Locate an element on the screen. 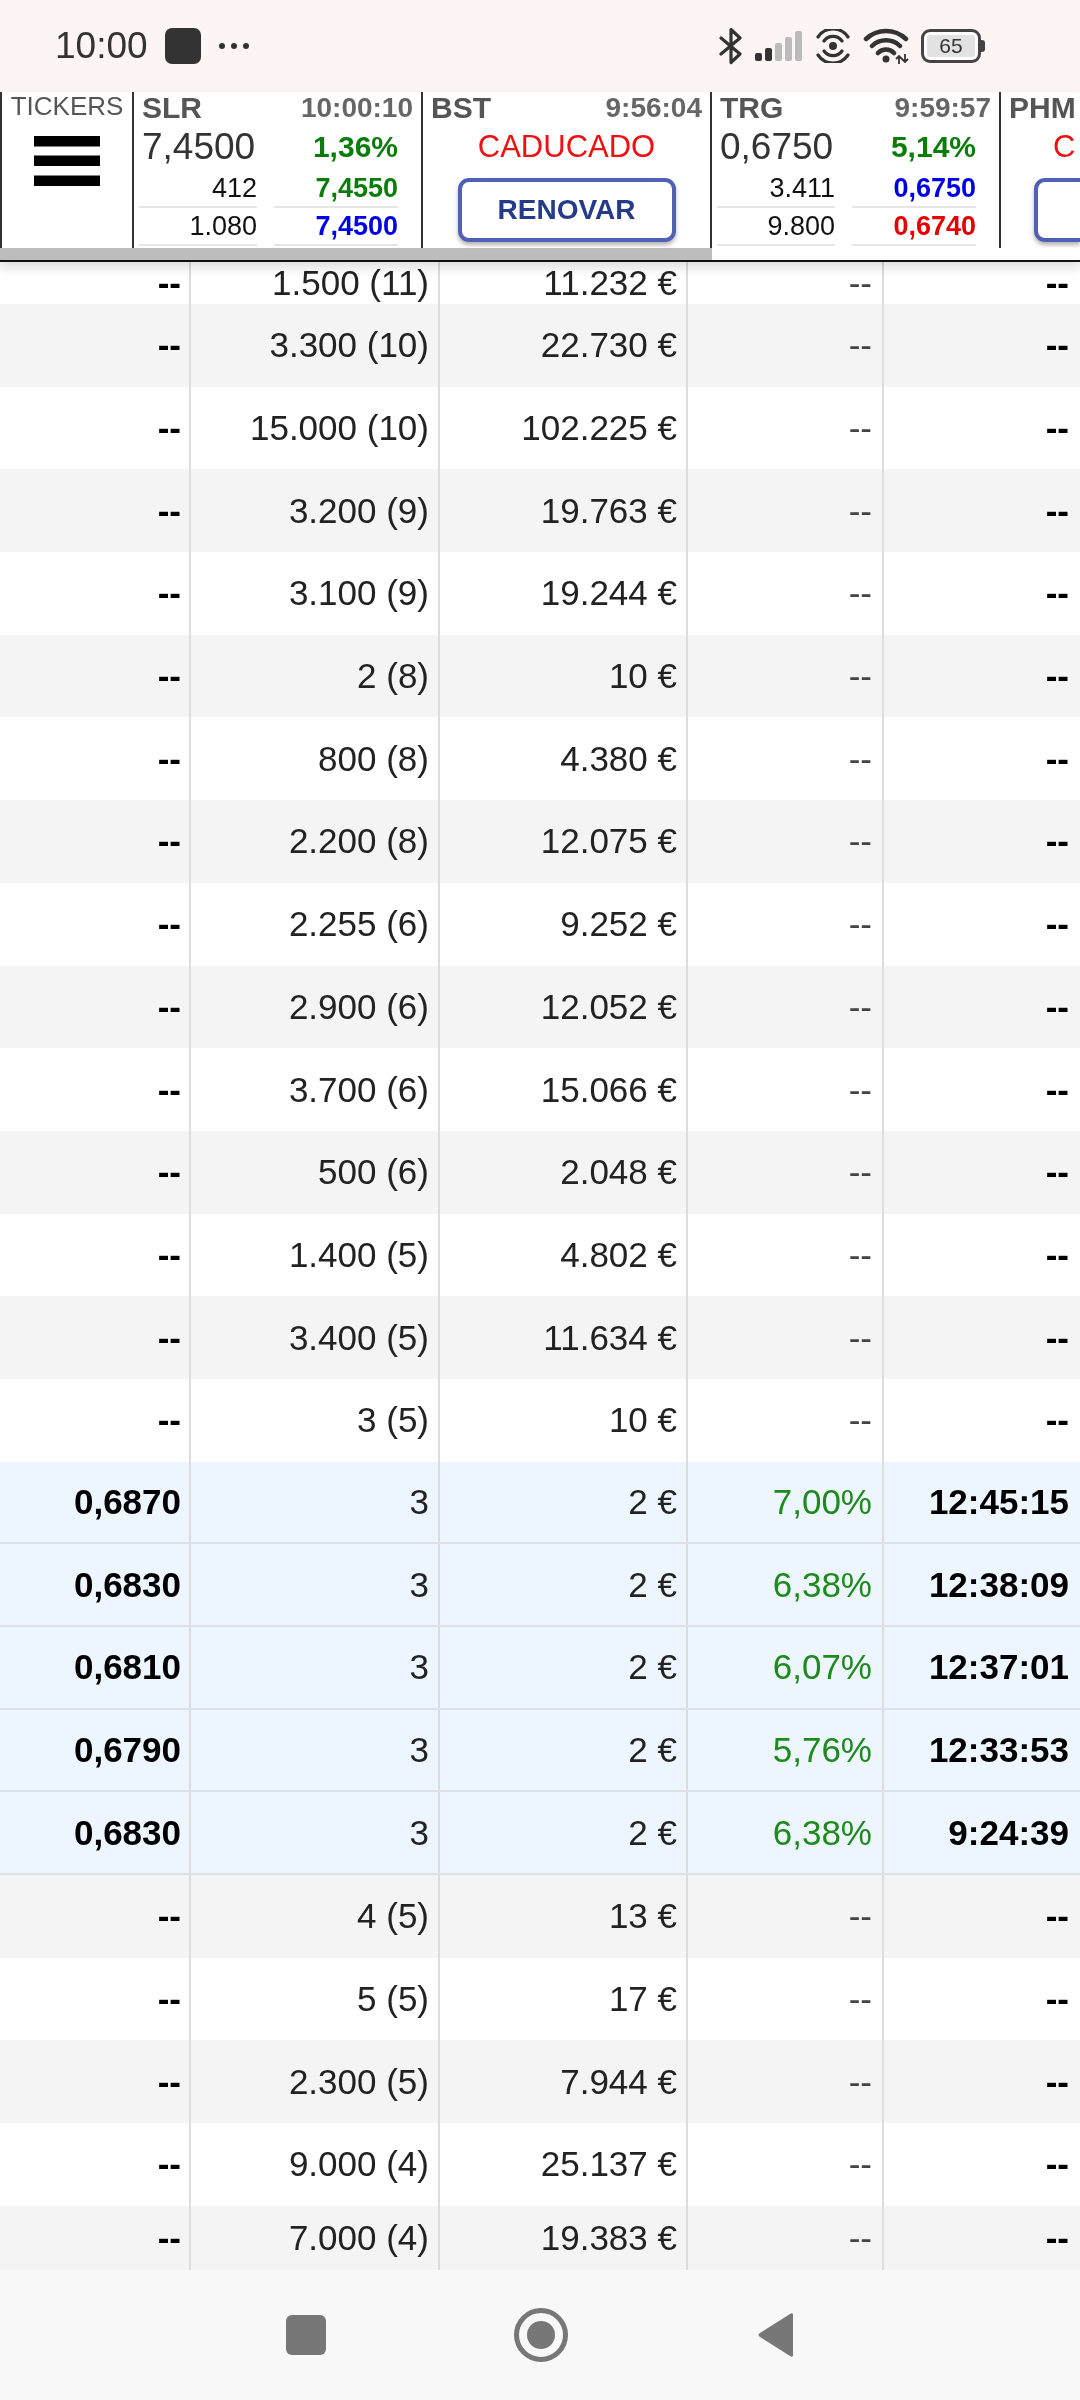 The height and width of the screenshot is (2400, 1080). table-cell: 3.200 (9) is located at coordinates (315, 511).